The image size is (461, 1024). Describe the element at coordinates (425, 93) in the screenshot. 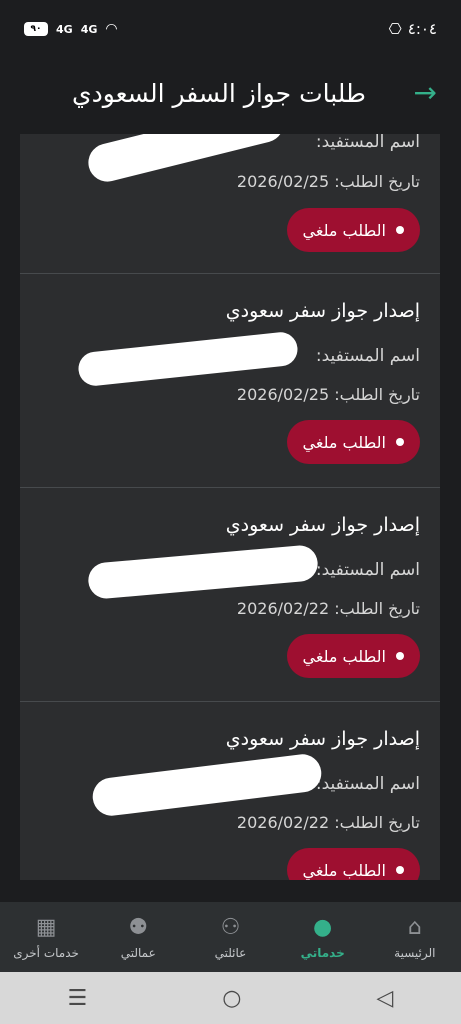

I see `back-arrow-icon: →` at that location.